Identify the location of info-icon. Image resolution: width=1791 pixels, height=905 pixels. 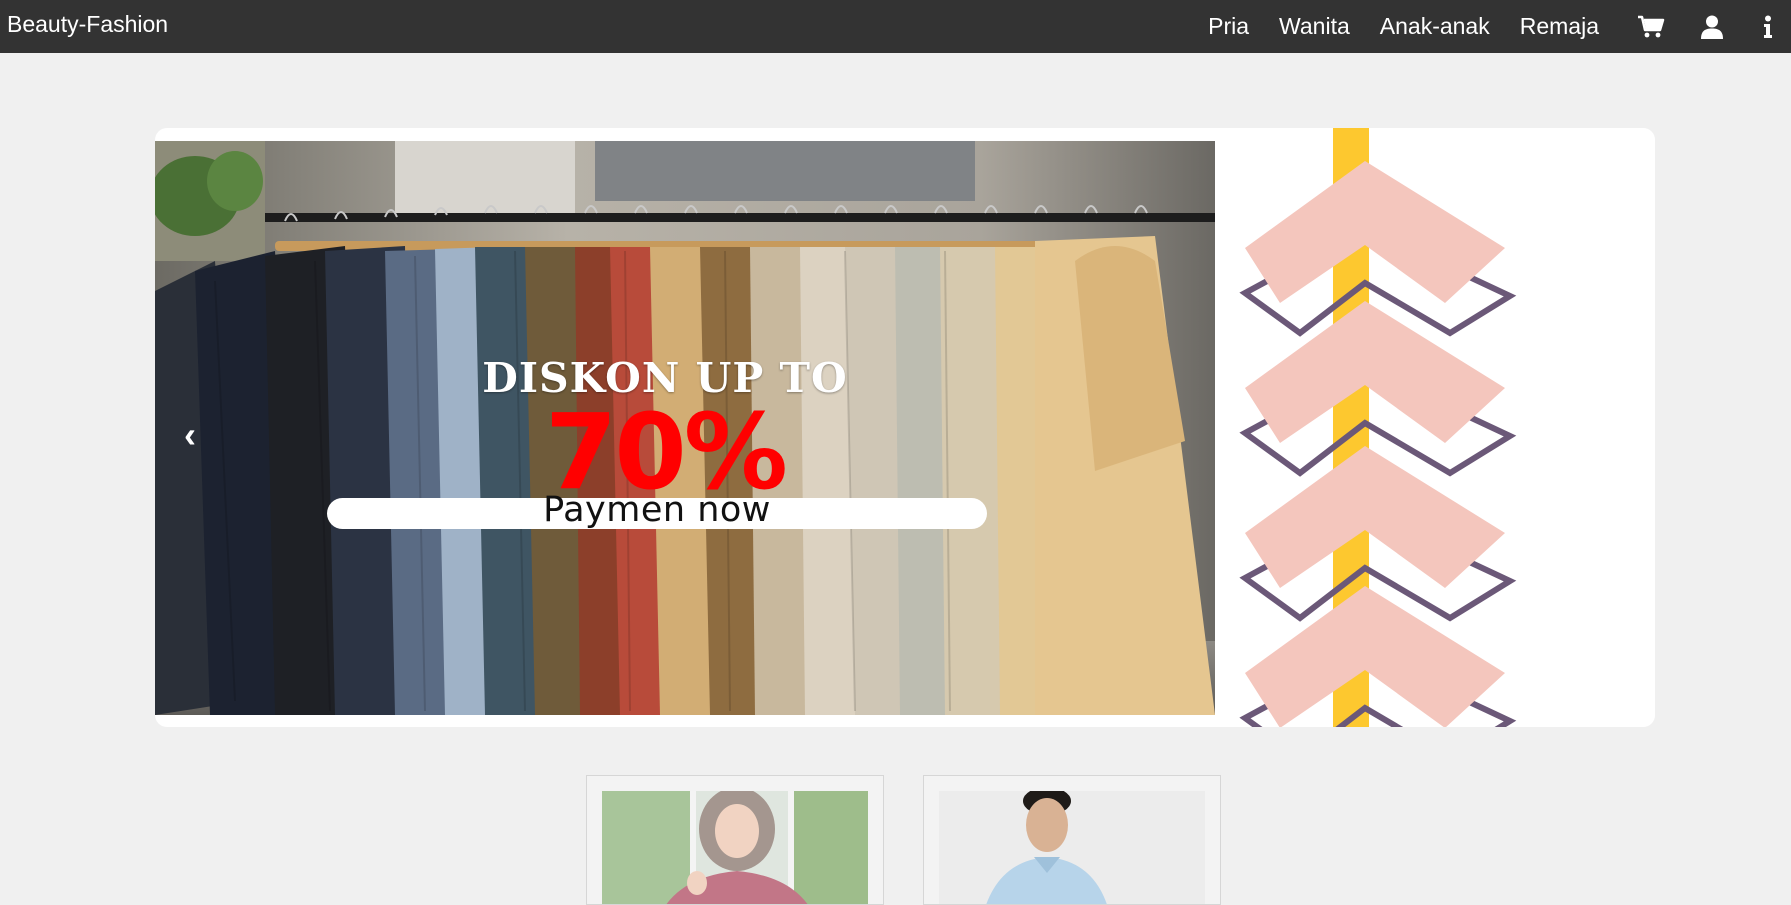
(1768, 26).